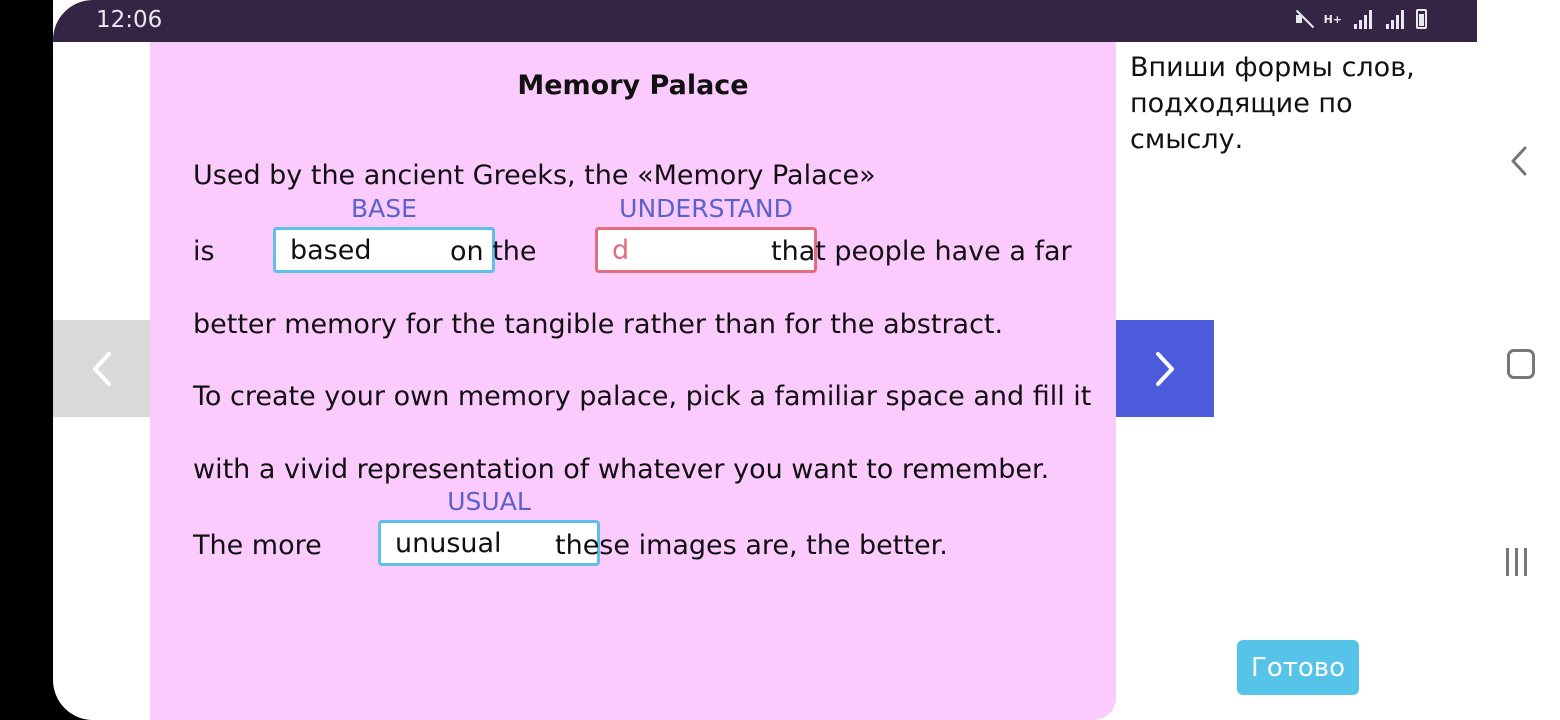 The image size is (1560, 720). Describe the element at coordinates (1363, 19) in the screenshot. I see `signal-icon` at that location.